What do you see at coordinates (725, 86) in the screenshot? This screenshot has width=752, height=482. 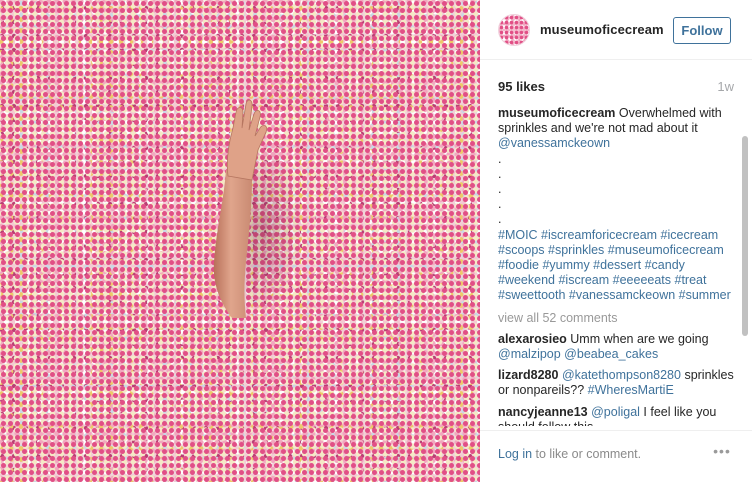 I see `post-age: 1w` at bounding box center [725, 86].